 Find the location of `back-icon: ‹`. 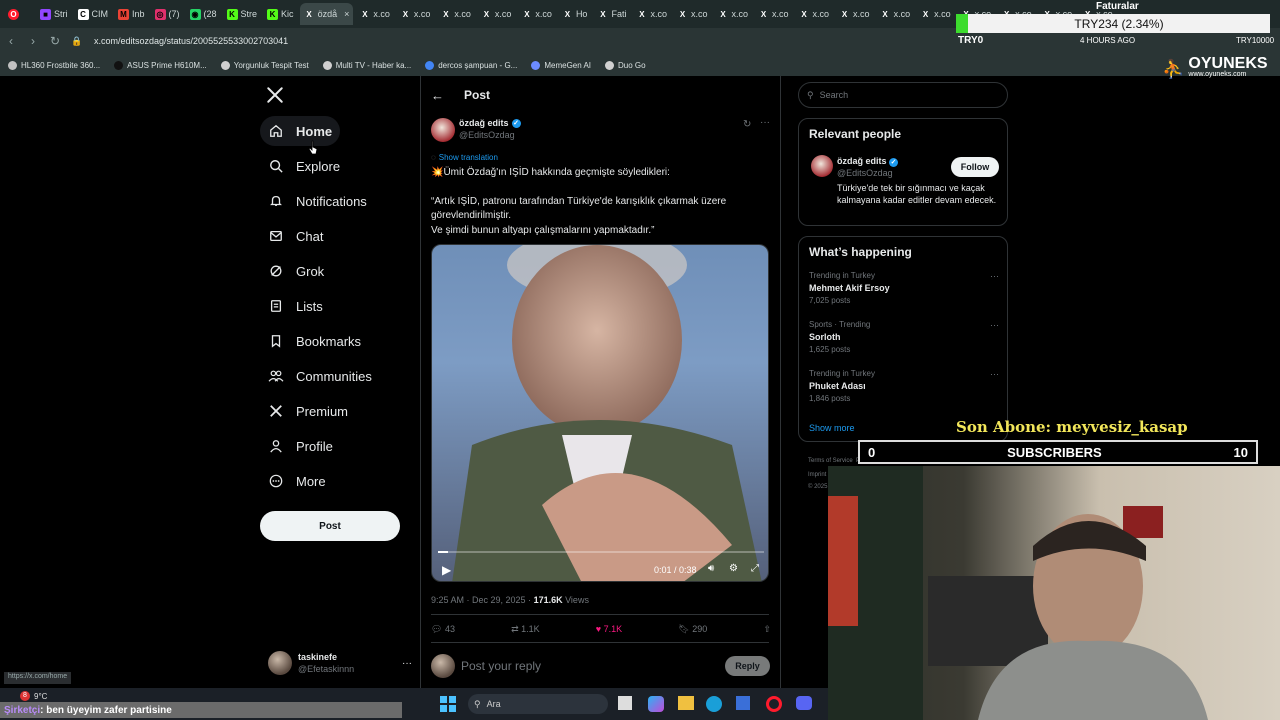

back-icon: ‹ is located at coordinates (11, 41).